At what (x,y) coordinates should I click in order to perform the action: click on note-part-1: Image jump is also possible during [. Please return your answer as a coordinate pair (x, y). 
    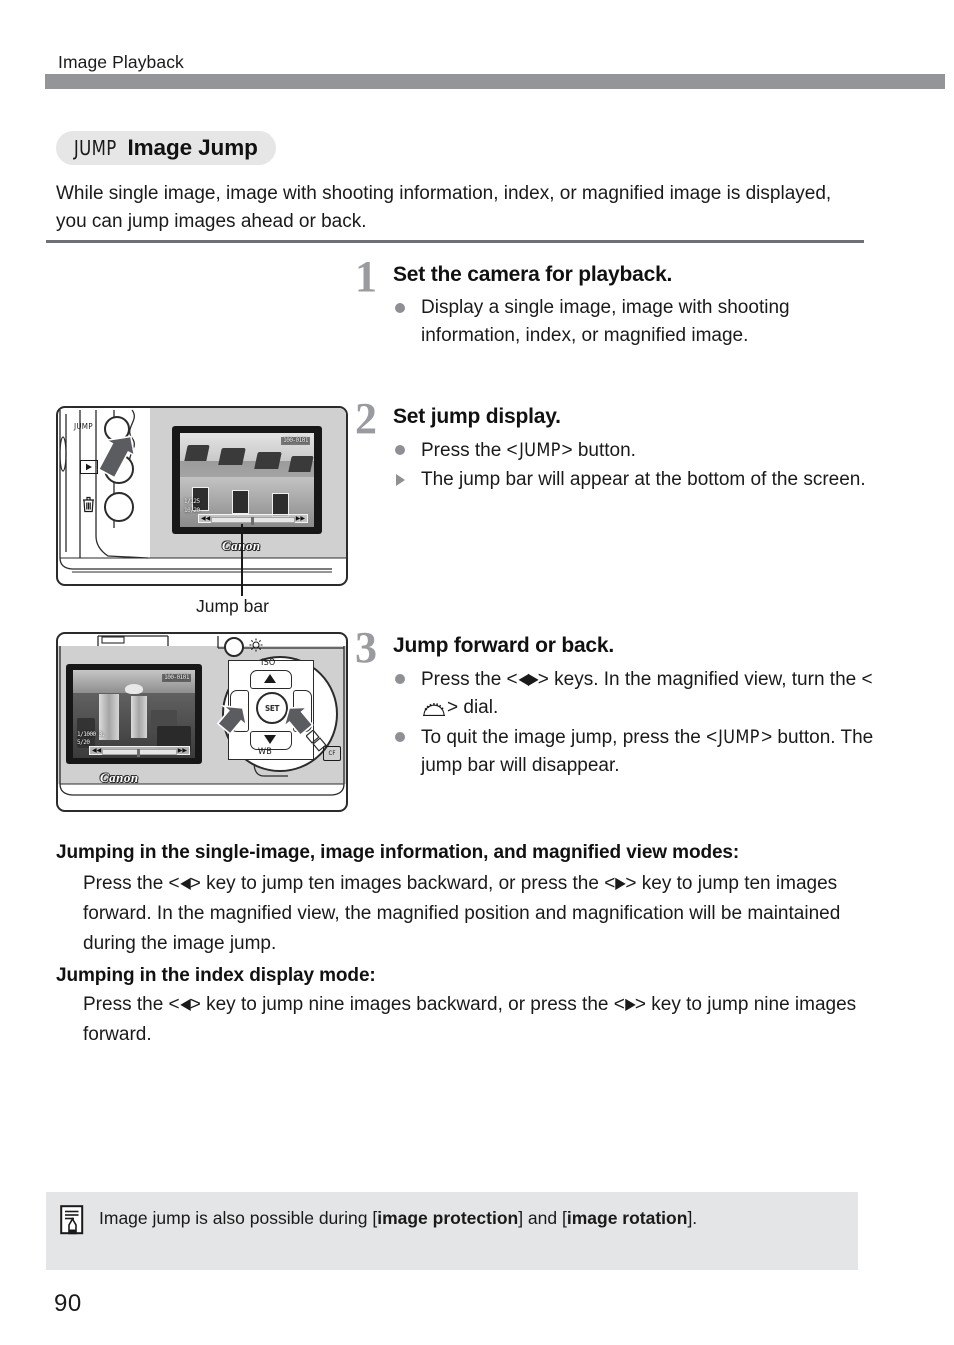
    Looking at the image, I should click on (238, 1218).